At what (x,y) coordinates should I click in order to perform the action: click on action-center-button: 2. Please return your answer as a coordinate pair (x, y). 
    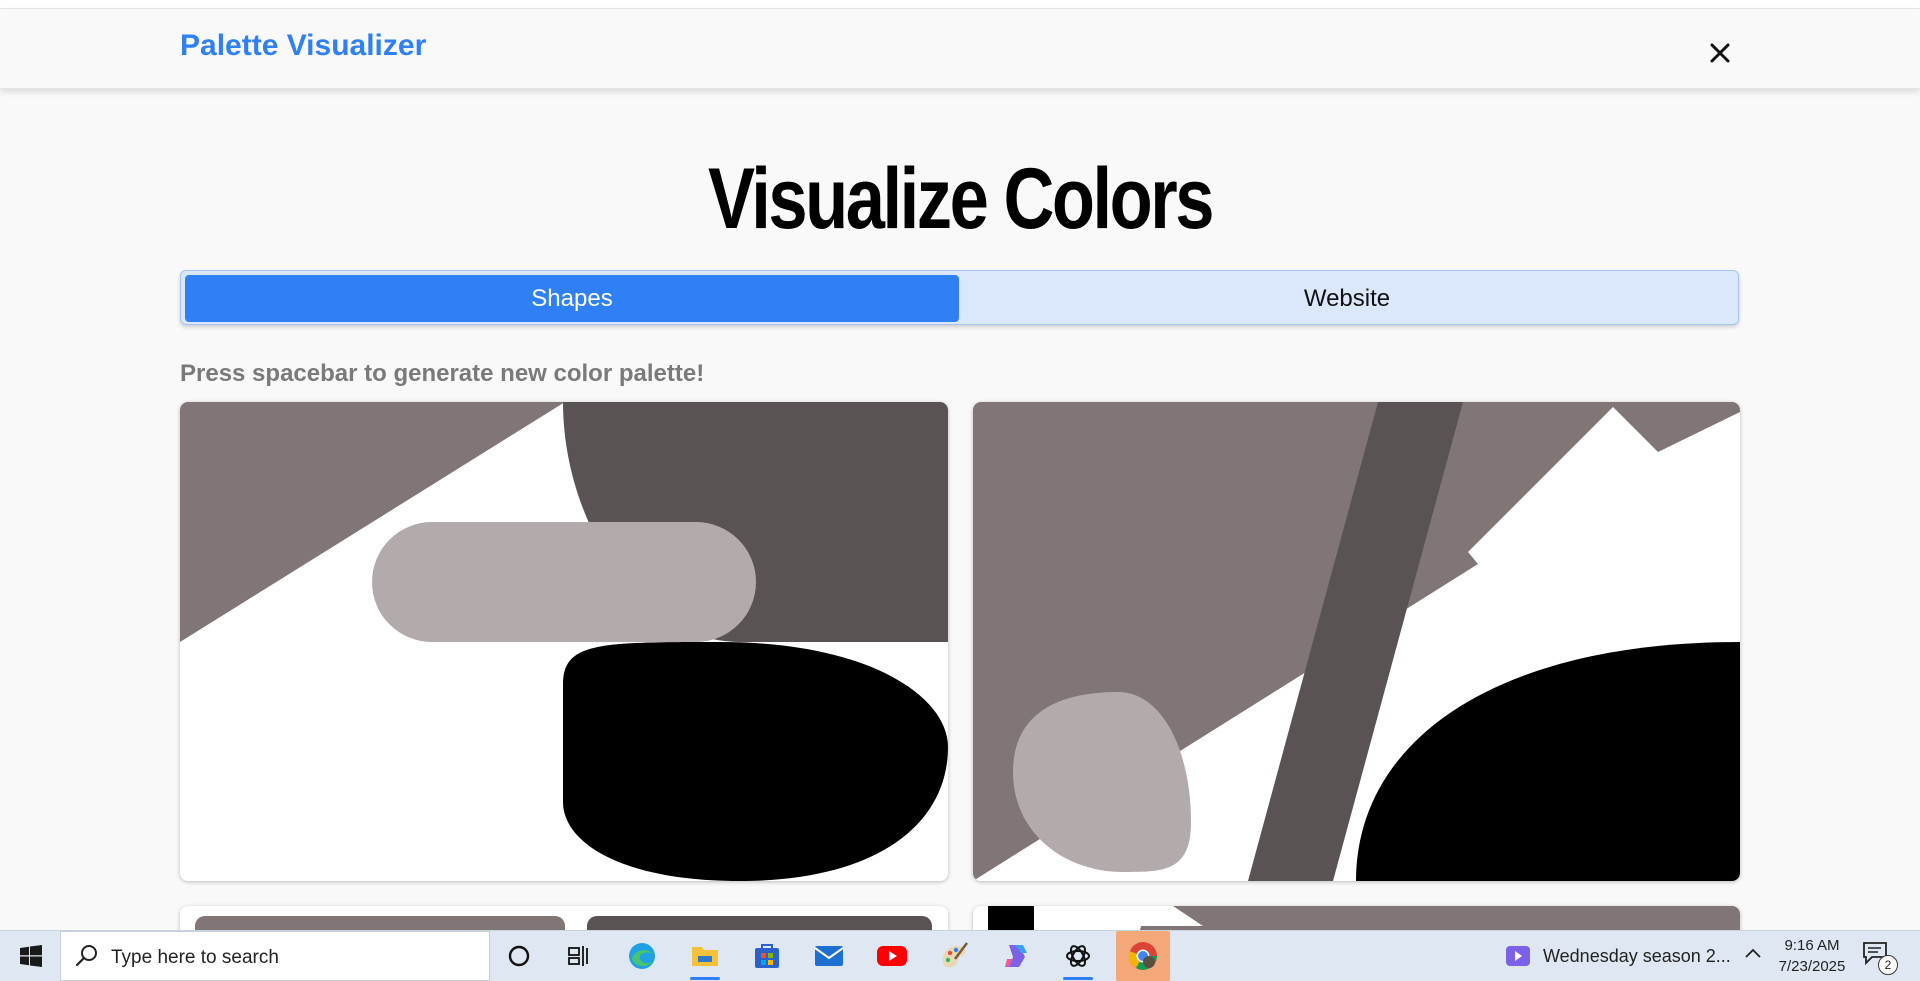
    Looking at the image, I should click on (1882, 958).